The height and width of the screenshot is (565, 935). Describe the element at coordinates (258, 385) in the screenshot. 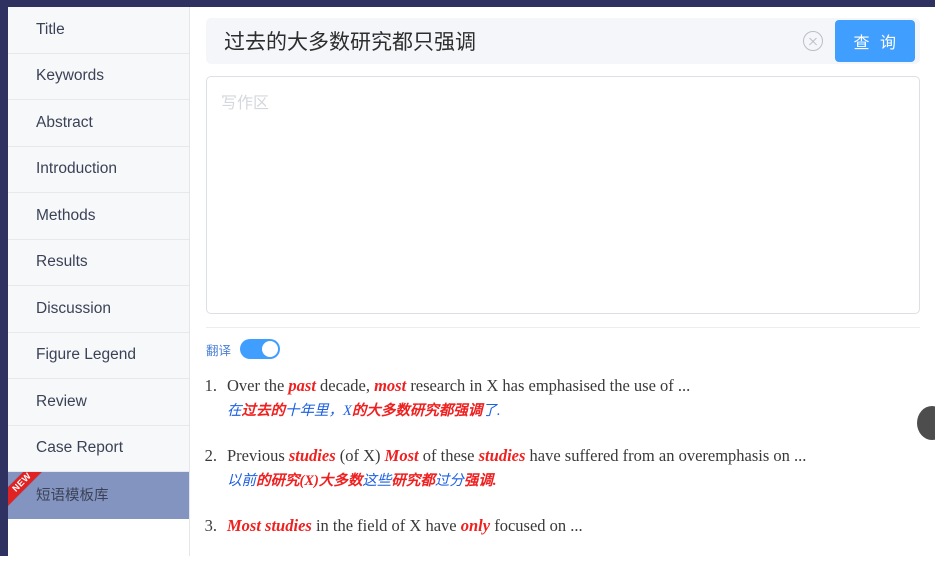

I see `plain-text: Over the` at that location.